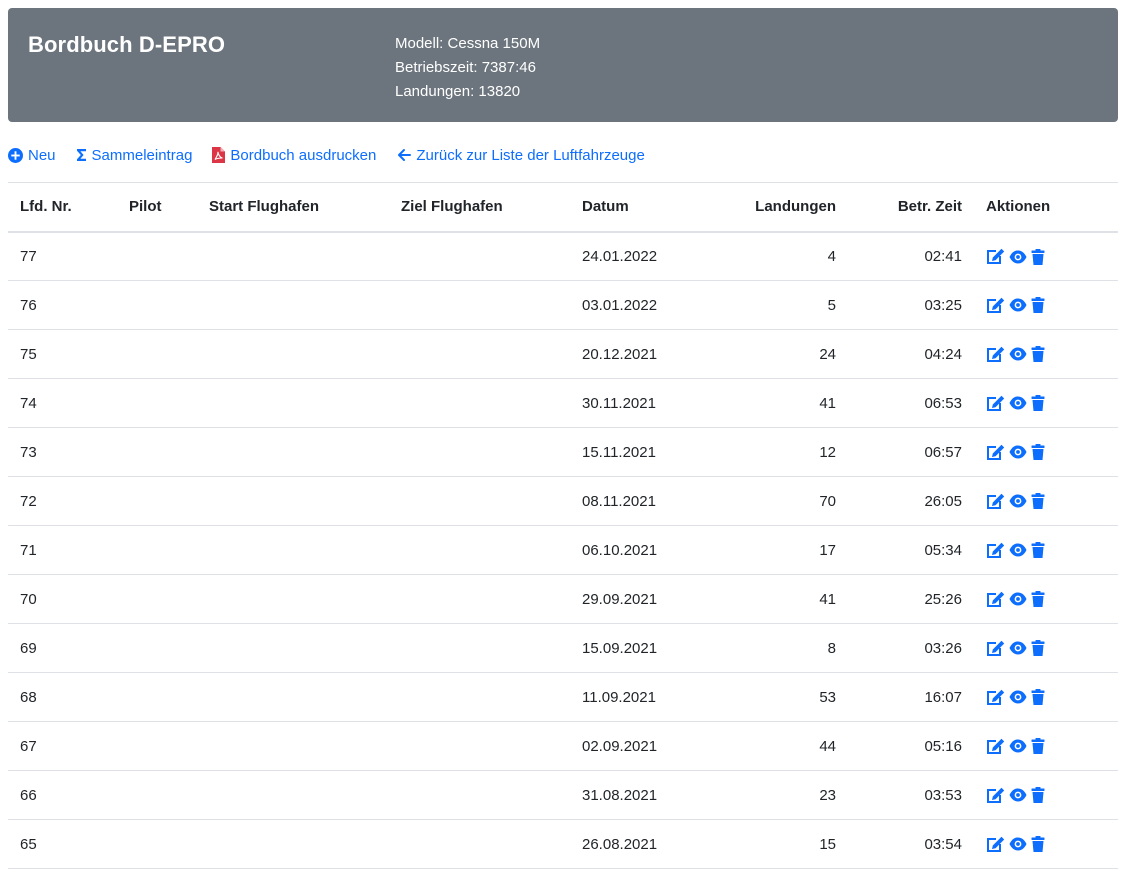 The width and height of the screenshot is (1143, 883). Describe the element at coordinates (785, 305) in the screenshot. I see `cell-landings: 5` at that location.